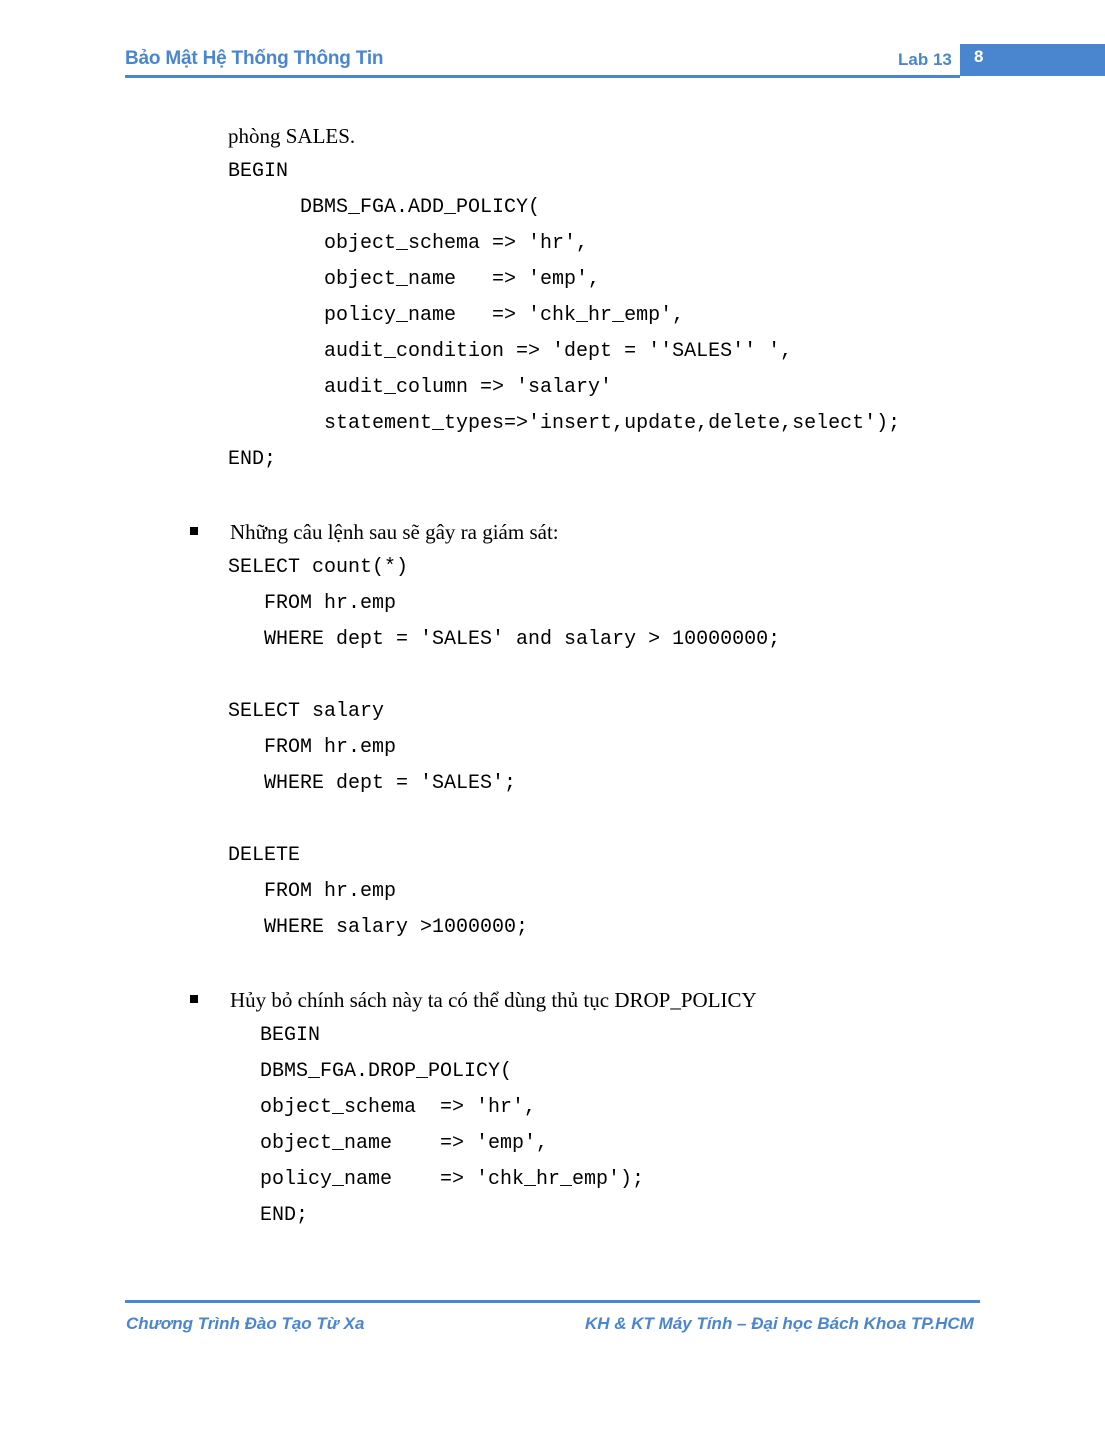 The height and width of the screenshot is (1430, 1105). I want to click on code-line: policy_name => 'chk_hr_emp',, so click(456, 315).